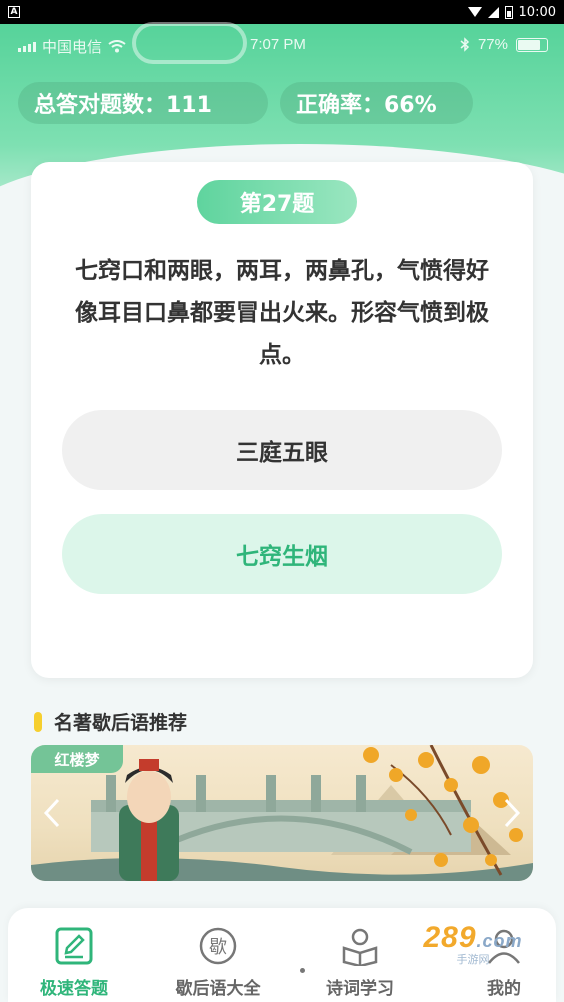 This screenshot has width=564, height=1002. I want to click on question-text: 七窍口和两眼，两耳，两鼻孔，气愤得好像耳目口鼻都要冒出火来。形容气愤到极点。, so click(282, 313).